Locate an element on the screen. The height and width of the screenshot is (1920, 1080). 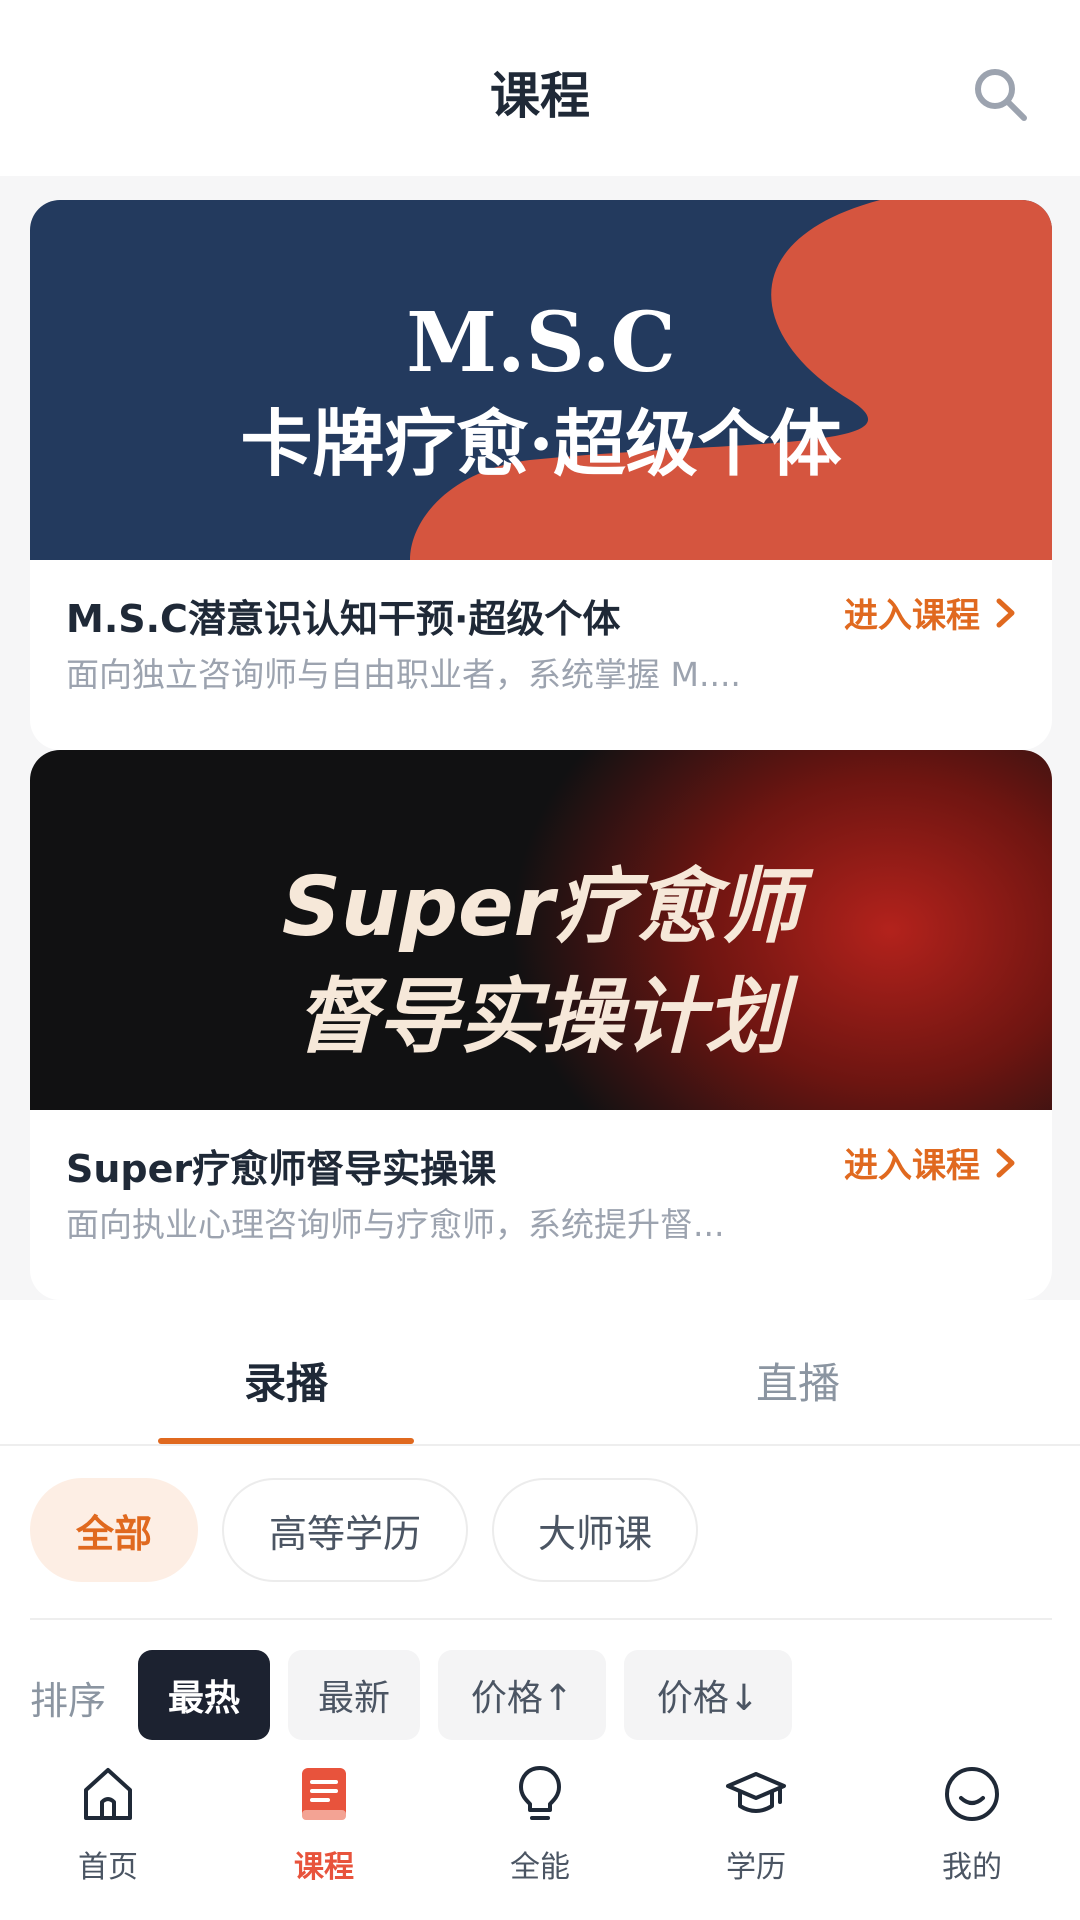
sort-hottest-button: 最热 is located at coordinates (204, 1695).